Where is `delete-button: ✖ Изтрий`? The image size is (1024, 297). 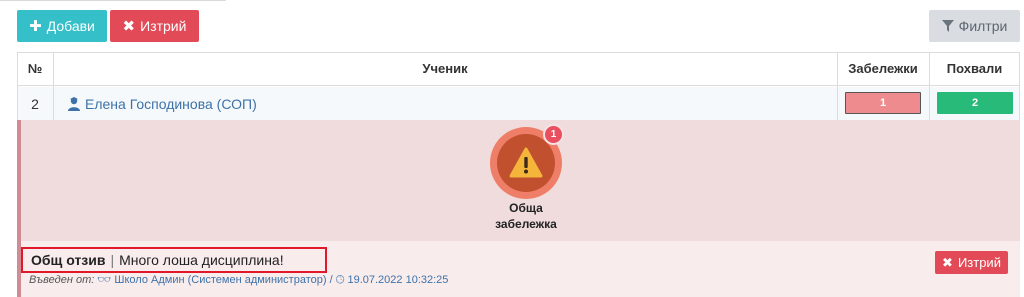 delete-button: ✖ Изтрий is located at coordinates (154, 26).